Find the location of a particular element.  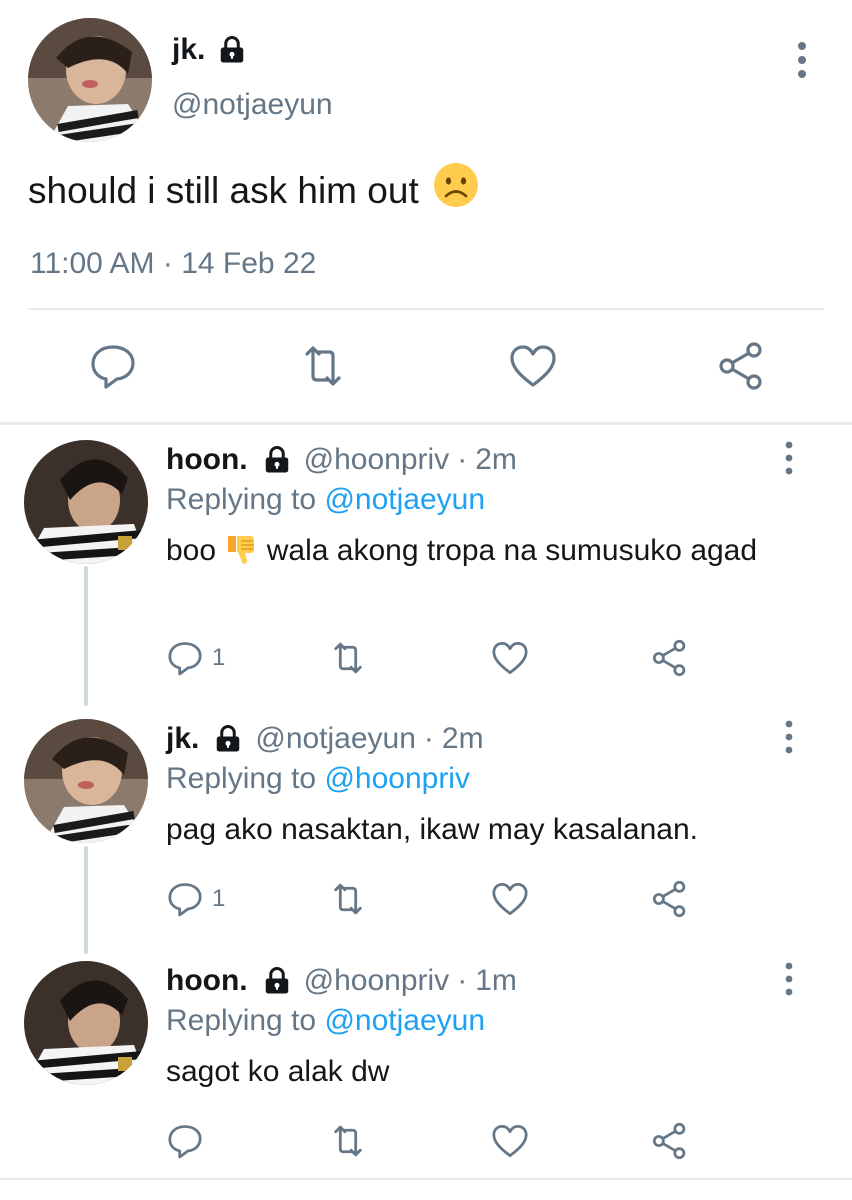

reply-time: 1m is located at coordinates (496, 981).